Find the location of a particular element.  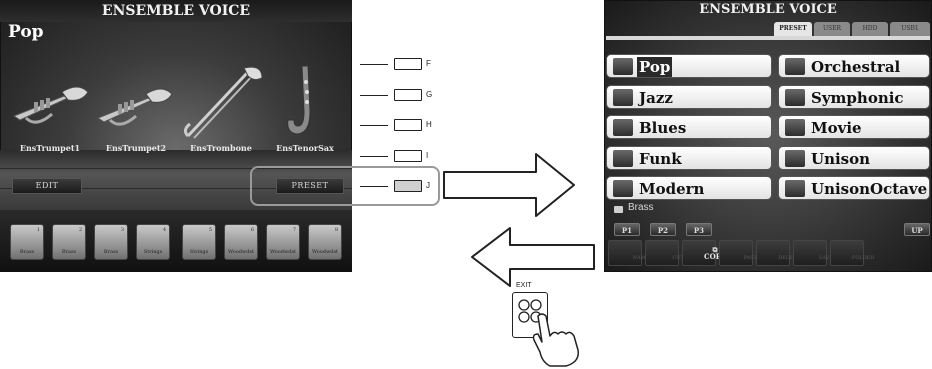

part-number: 7 is located at coordinates (294, 230).